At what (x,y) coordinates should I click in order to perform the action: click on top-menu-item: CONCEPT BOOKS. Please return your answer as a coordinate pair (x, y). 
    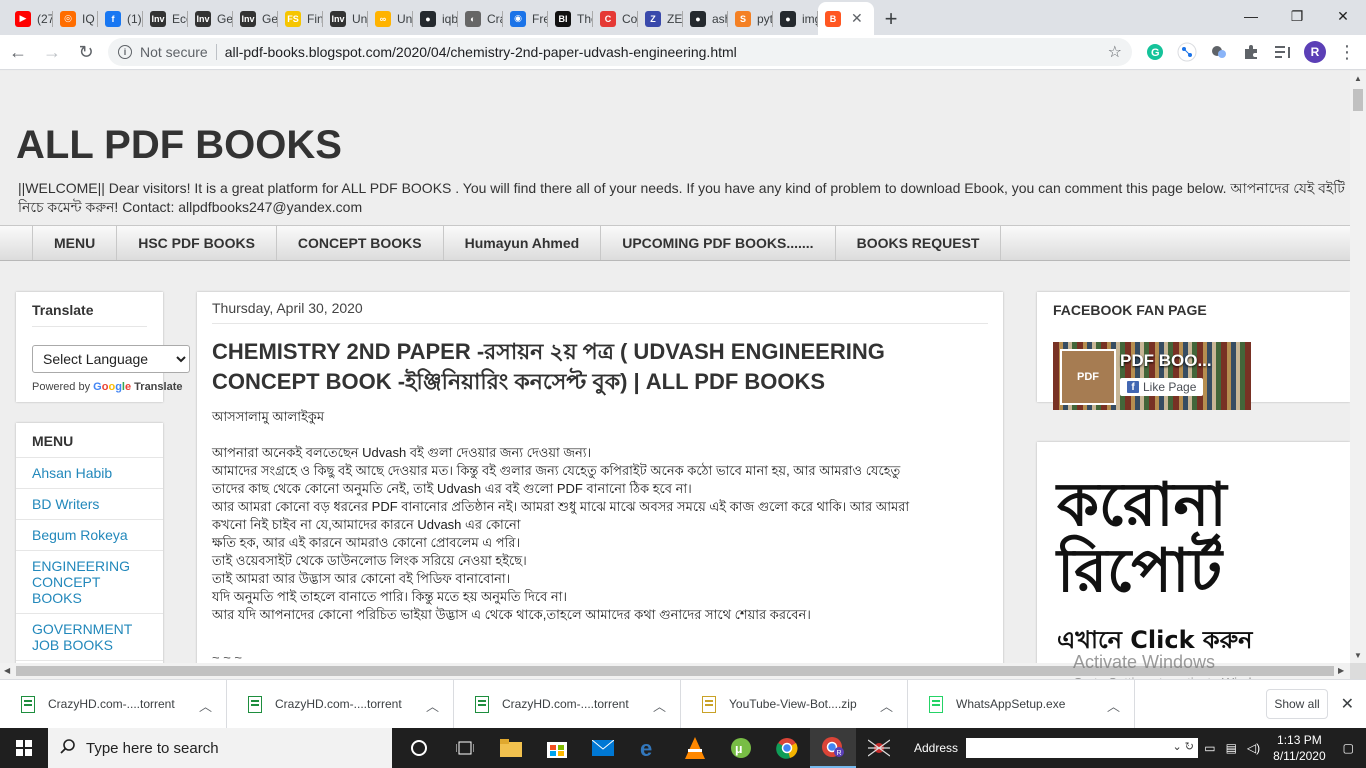
    Looking at the image, I should click on (359, 243).